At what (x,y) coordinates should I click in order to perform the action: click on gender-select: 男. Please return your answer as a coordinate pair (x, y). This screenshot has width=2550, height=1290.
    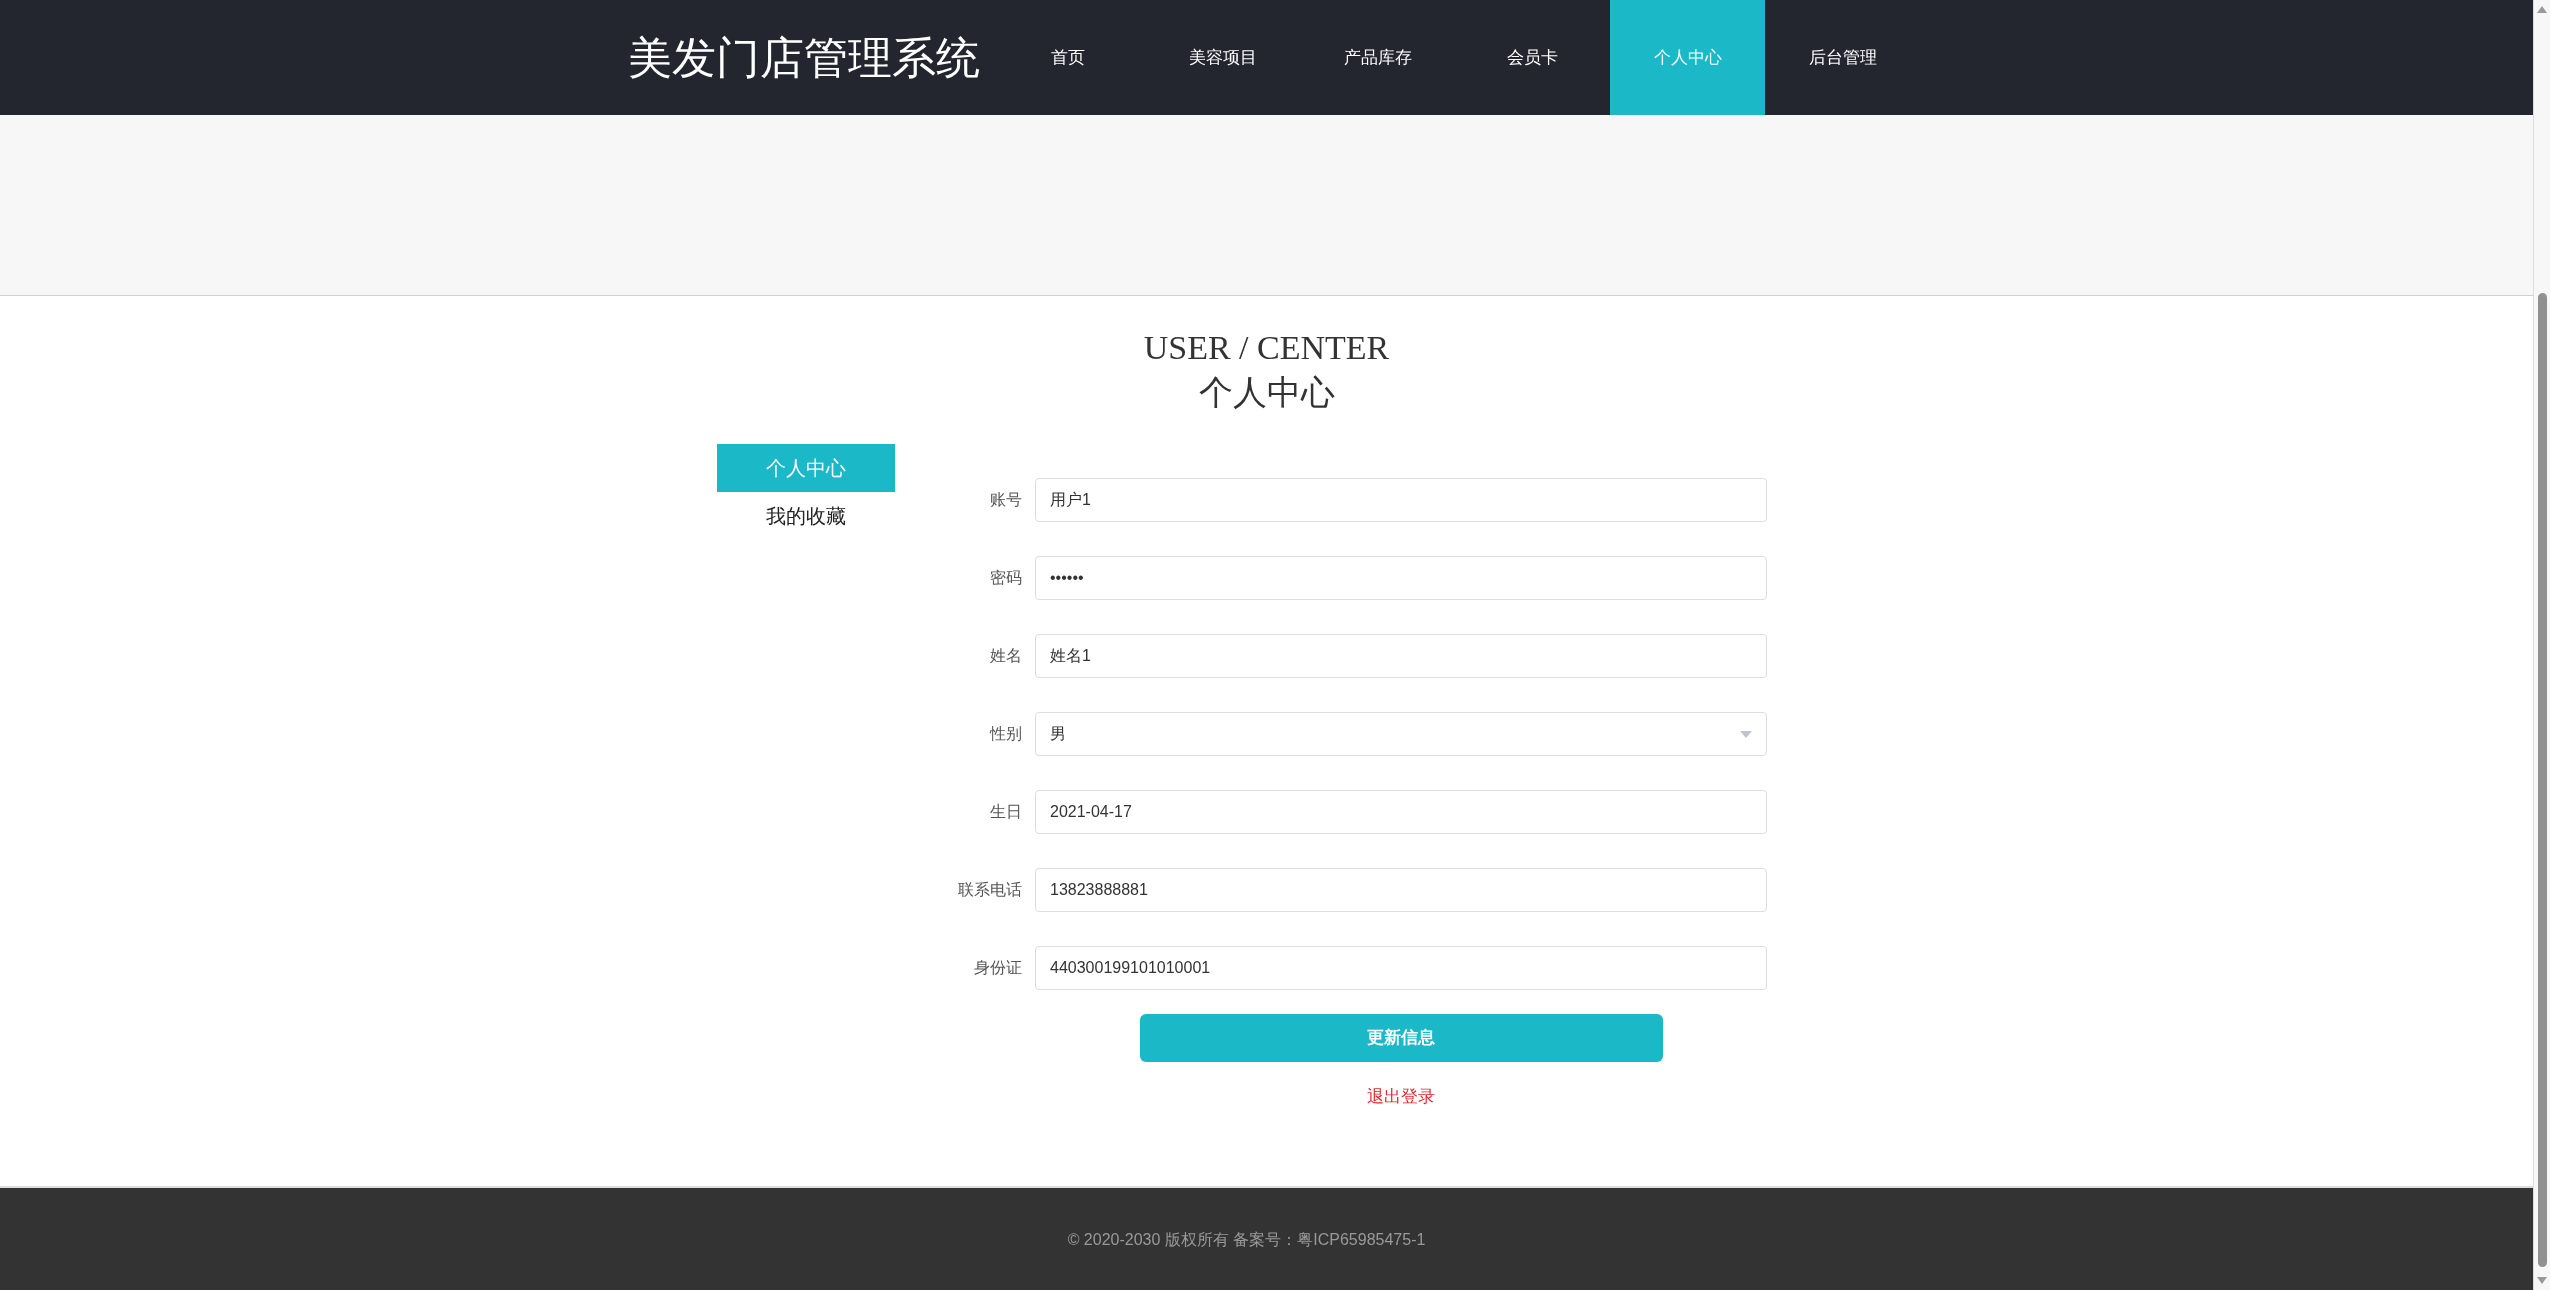
    Looking at the image, I should click on (1401, 734).